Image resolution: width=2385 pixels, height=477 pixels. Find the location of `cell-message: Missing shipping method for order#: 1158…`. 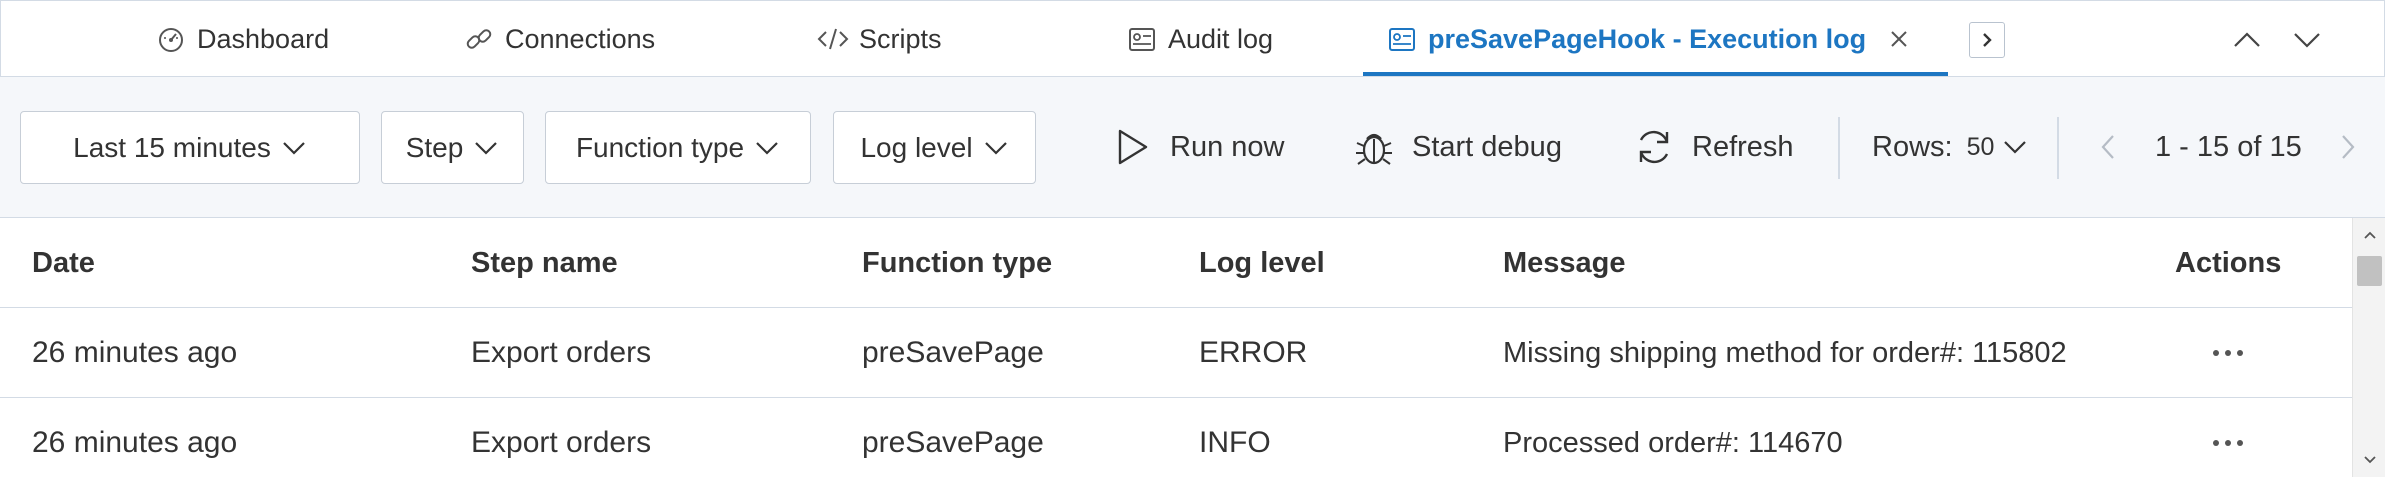

cell-message: Missing shipping method for order#: 1158… is located at coordinates (1785, 352).